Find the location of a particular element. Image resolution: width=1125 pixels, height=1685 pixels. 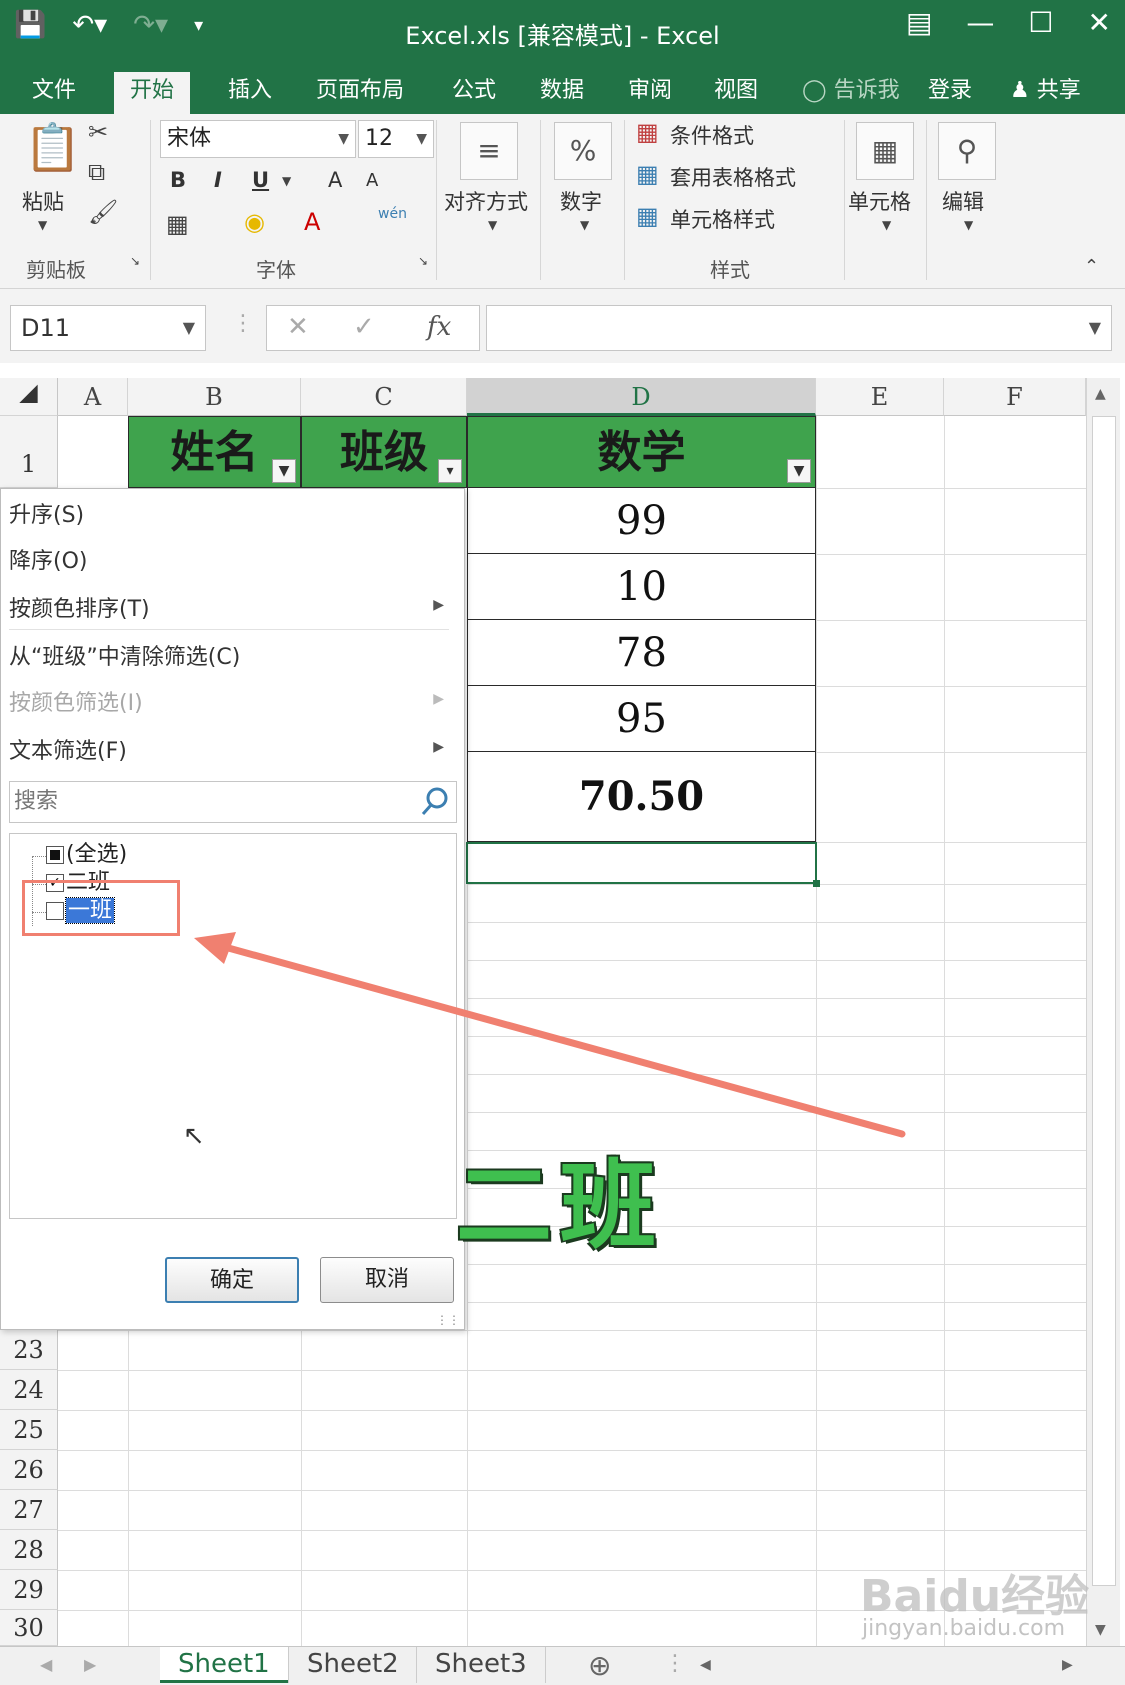

annotation-arrow is located at coordinates (550, 1035).